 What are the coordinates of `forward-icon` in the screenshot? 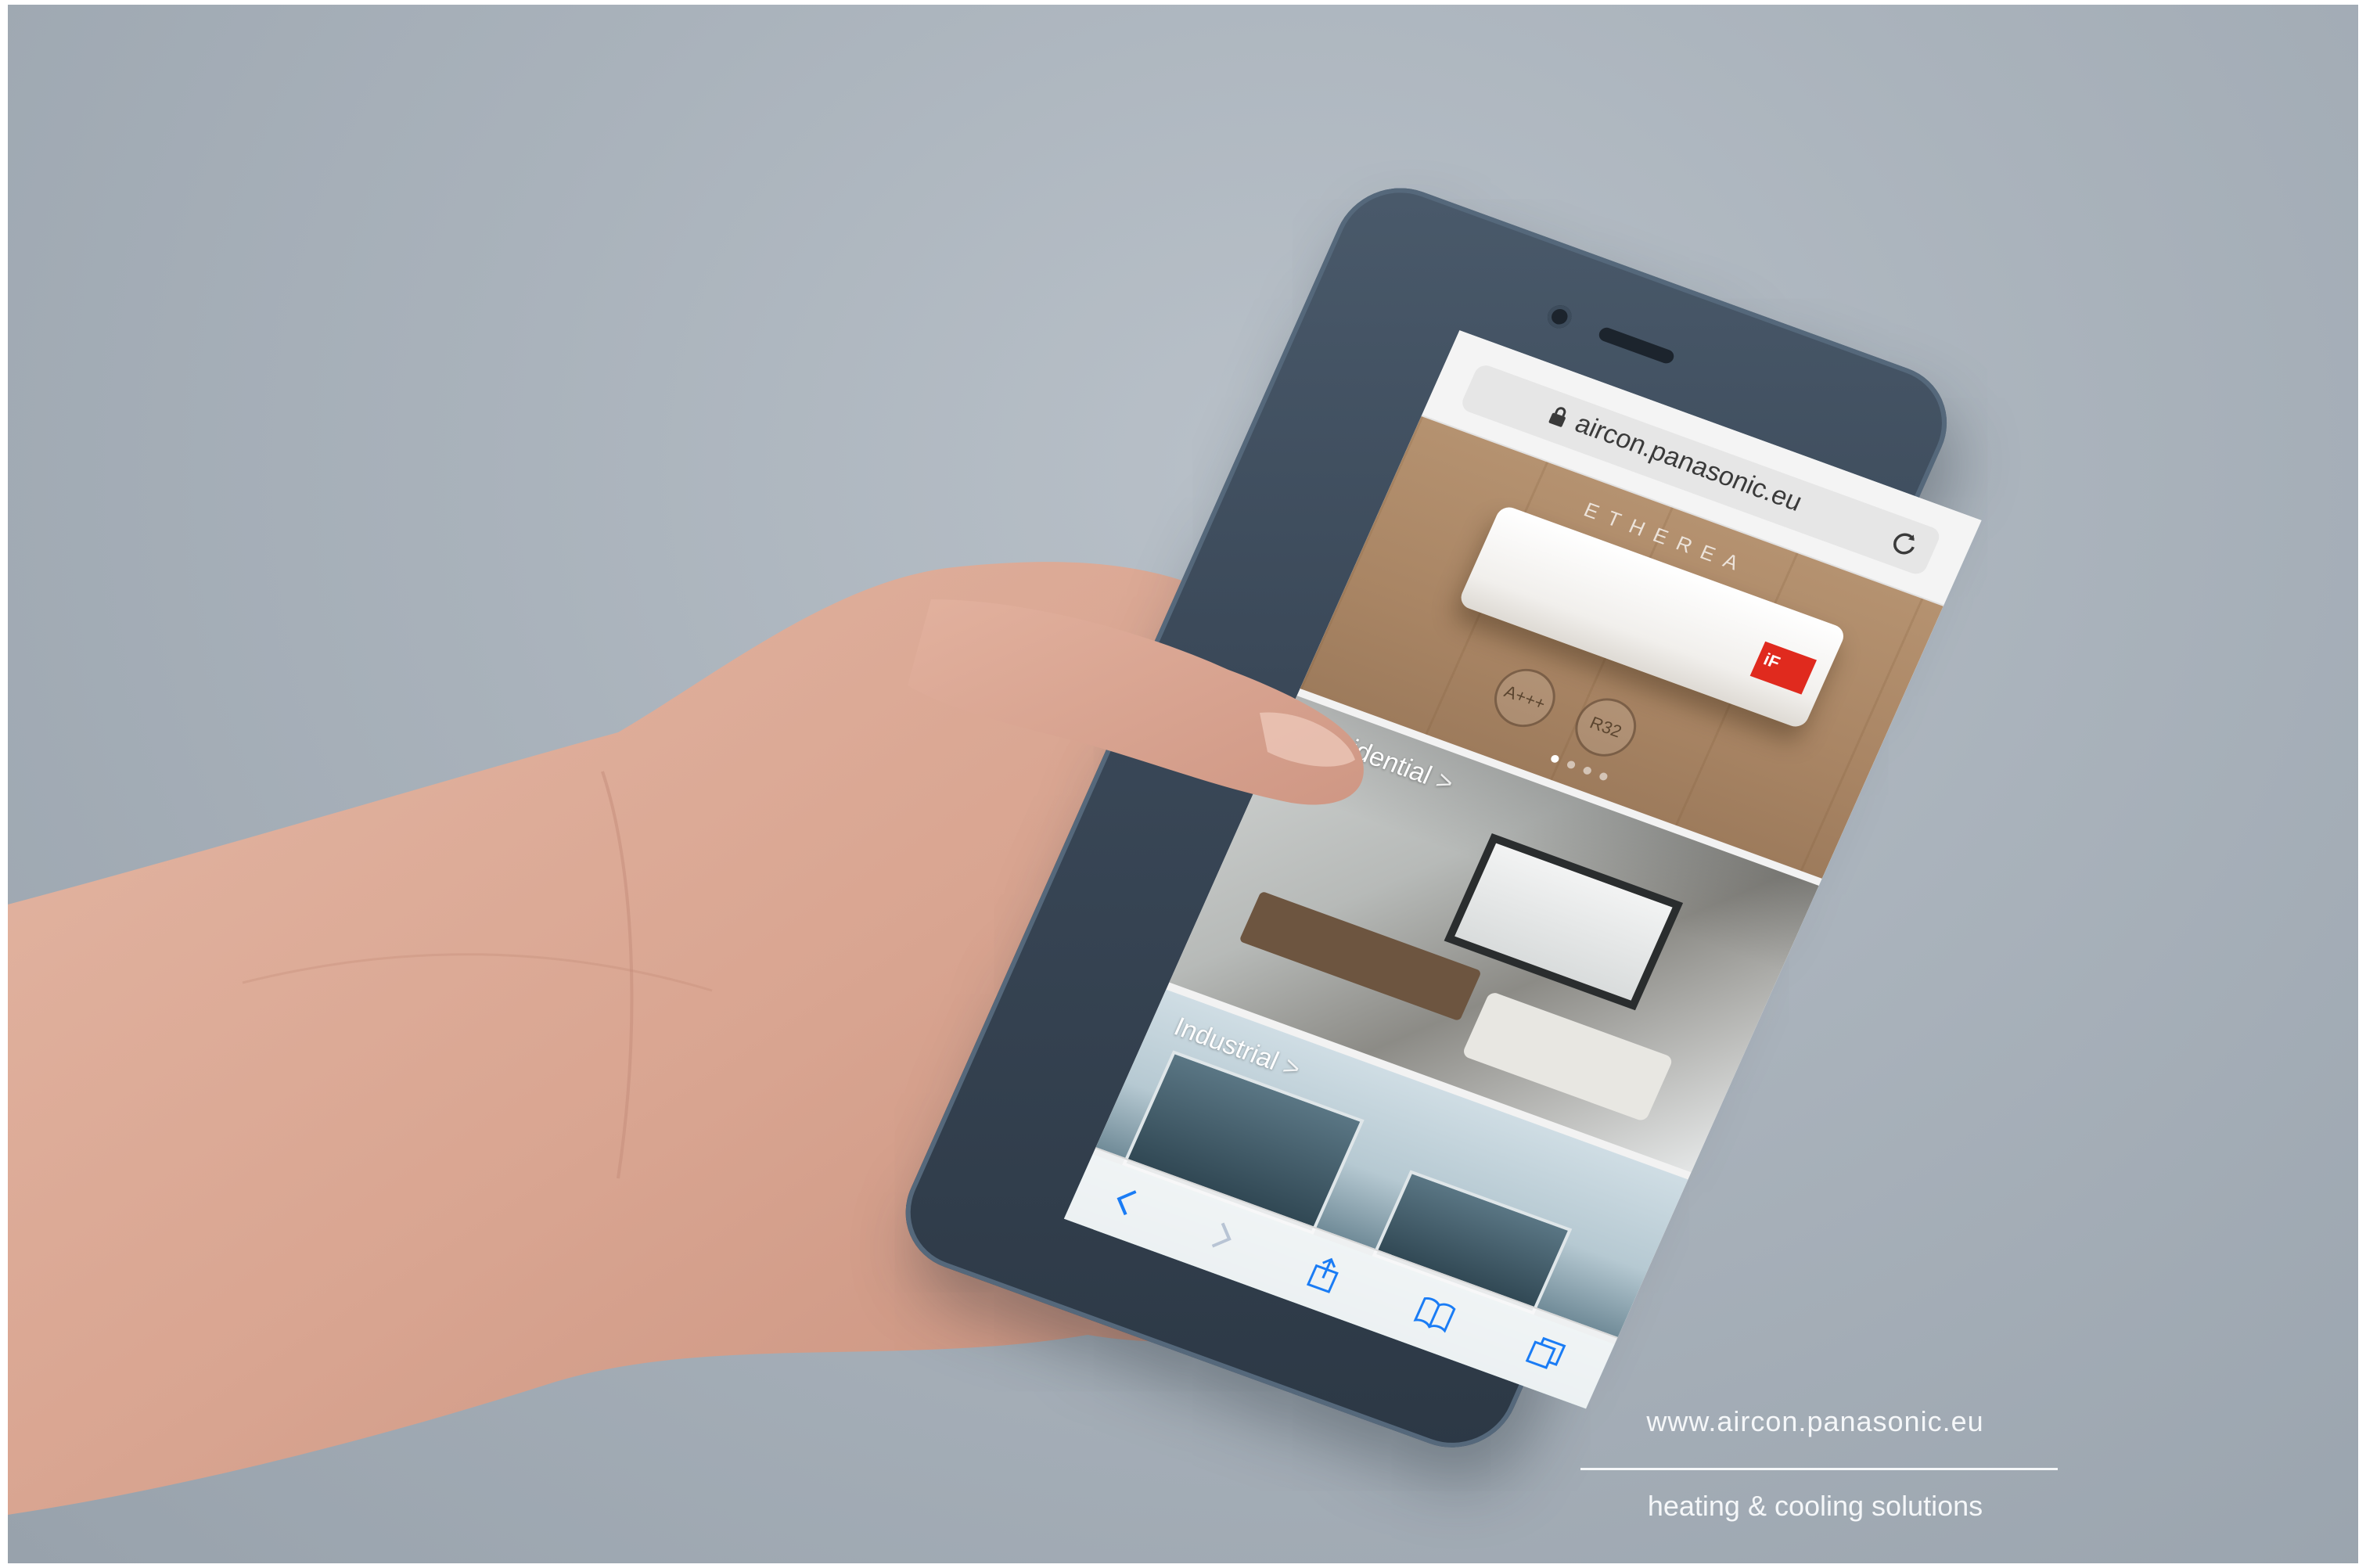 It's located at (1221, 1237).